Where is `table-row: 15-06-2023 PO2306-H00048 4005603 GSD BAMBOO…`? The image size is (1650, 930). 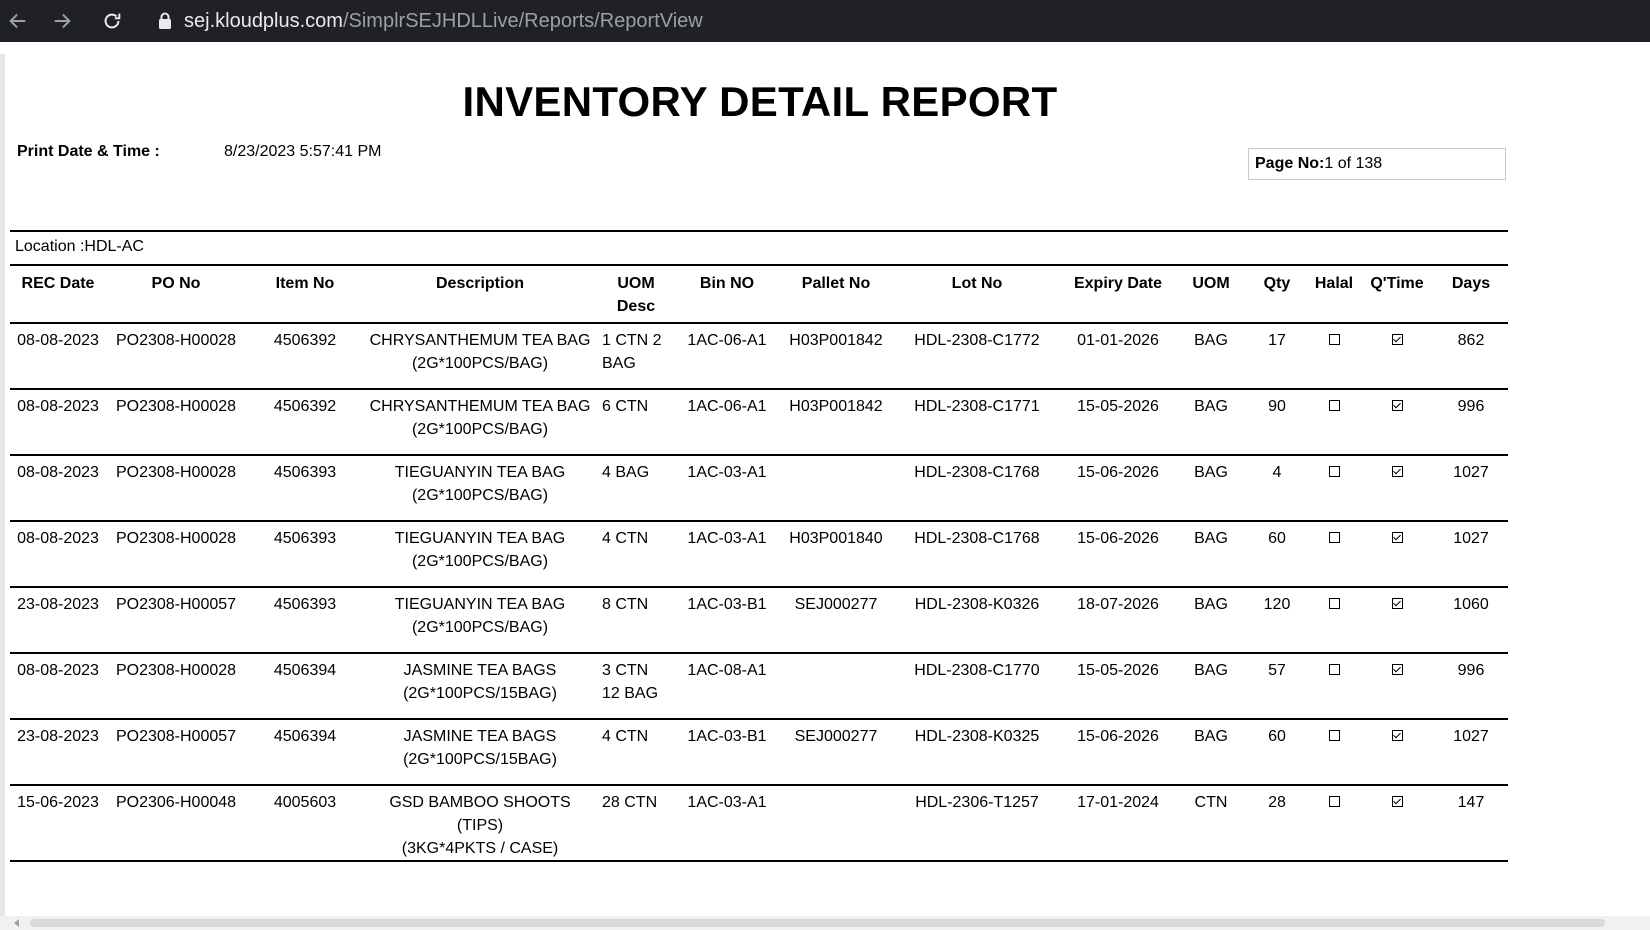
table-row: 15-06-2023 PO2306-H00048 4005603 GSD BAMBOO… is located at coordinates (759, 823).